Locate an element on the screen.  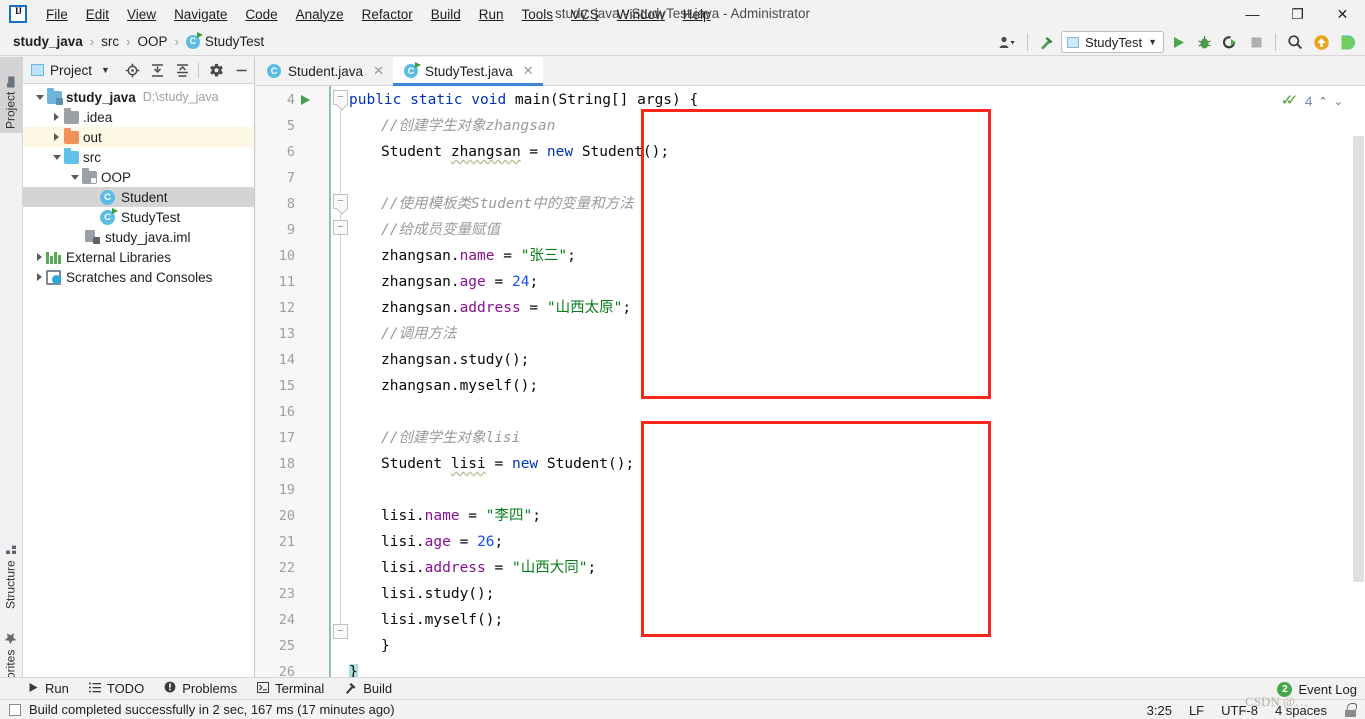
code-line: //创建学生对象lisi is located at coordinates (450, 438).